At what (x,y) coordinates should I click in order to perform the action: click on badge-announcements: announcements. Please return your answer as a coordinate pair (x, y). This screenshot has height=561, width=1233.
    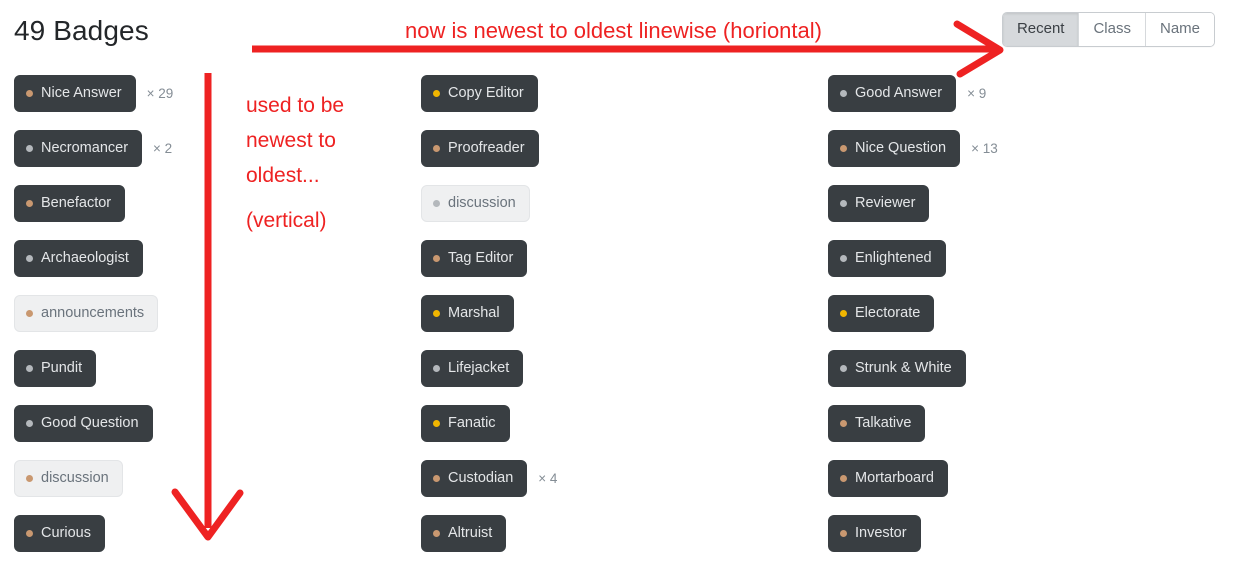
    Looking at the image, I should click on (86, 313).